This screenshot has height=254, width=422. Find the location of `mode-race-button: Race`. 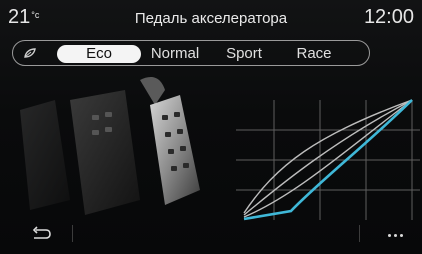

mode-race-button: Race is located at coordinates (314, 54).